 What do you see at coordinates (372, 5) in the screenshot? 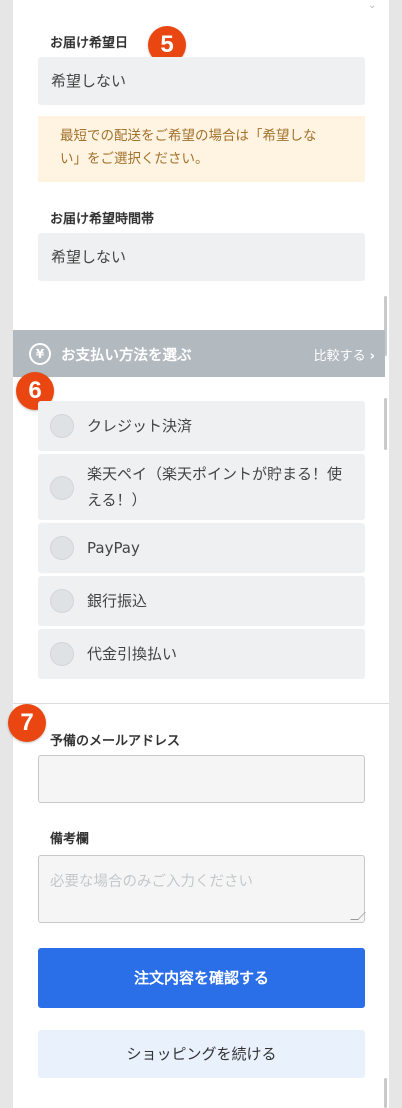
I see `scroll-arrow-icon: ⌄` at bounding box center [372, 5].